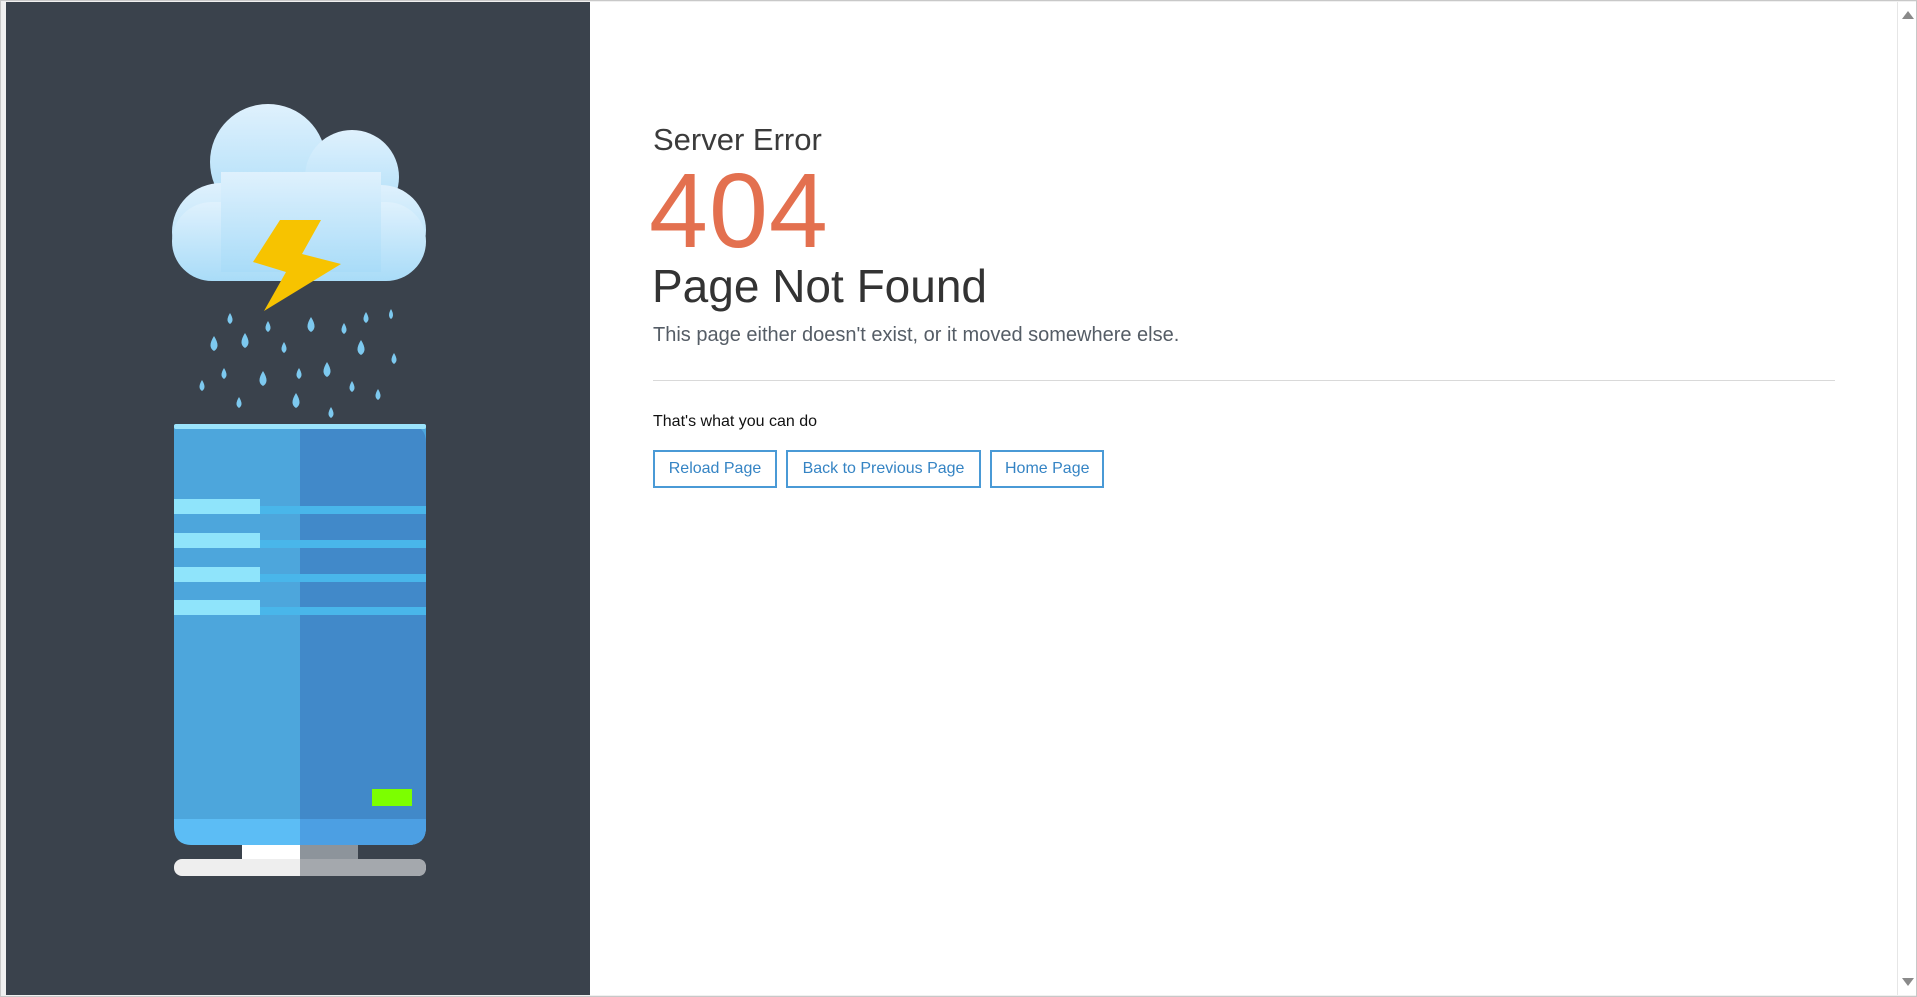  Describe the element at coordinates (300, 650) in the screenshot. I see `server-icon` at that location.